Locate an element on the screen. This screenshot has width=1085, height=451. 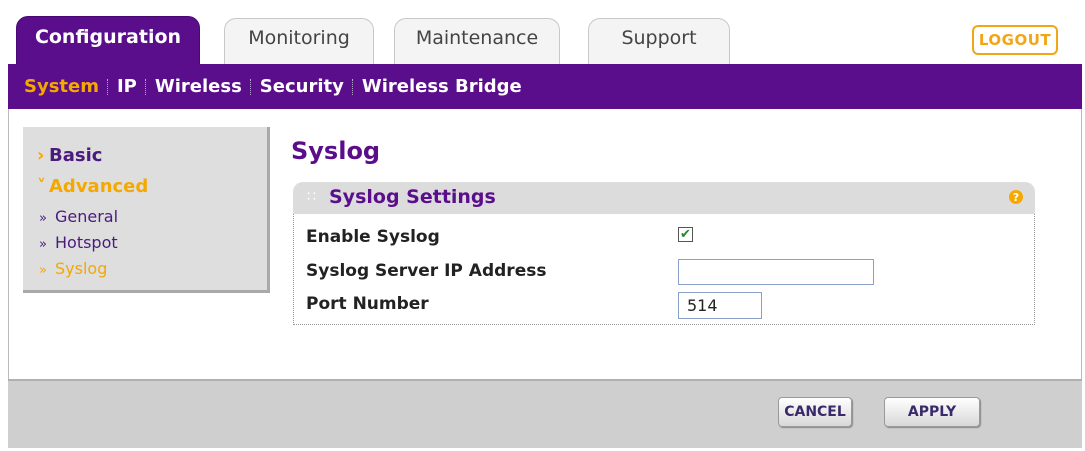
sidebar-item-advanced: ˅ Advanced is located at coordinates (92, 186).